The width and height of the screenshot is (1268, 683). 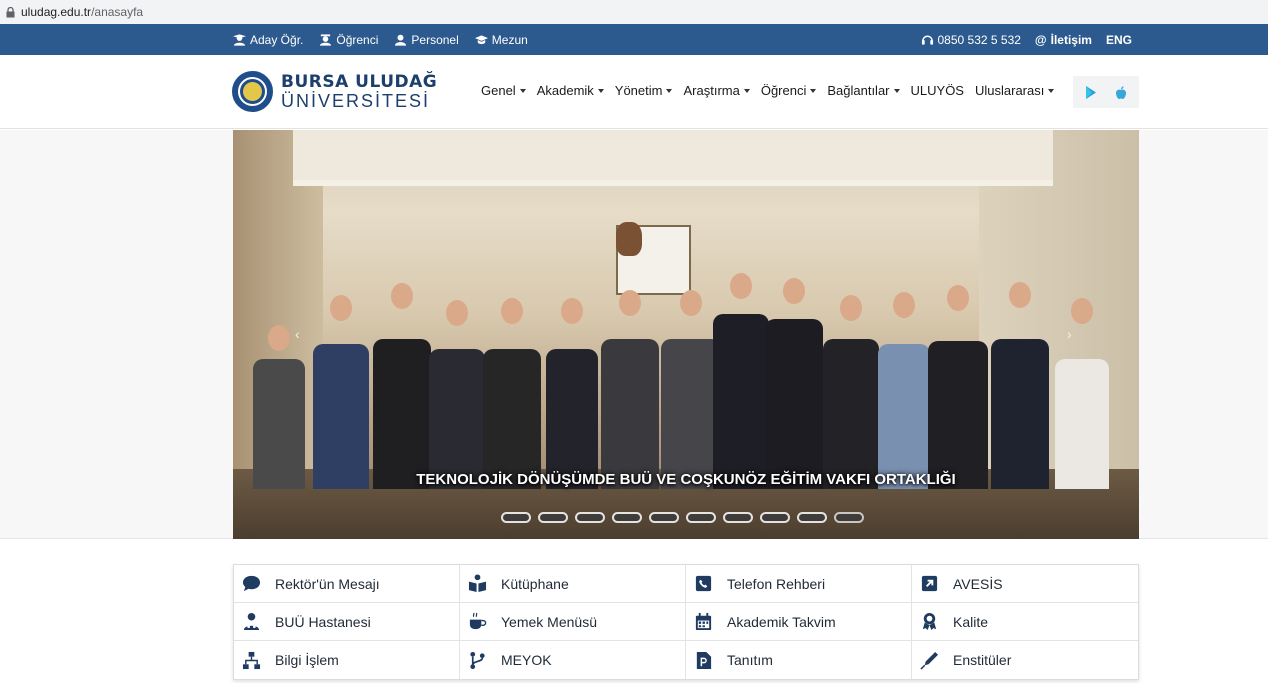 What do you see at coordinates (750, 660) in the screenshot?
I see `quick-link-label: Tanıtım` at bounding box center [750, 660].